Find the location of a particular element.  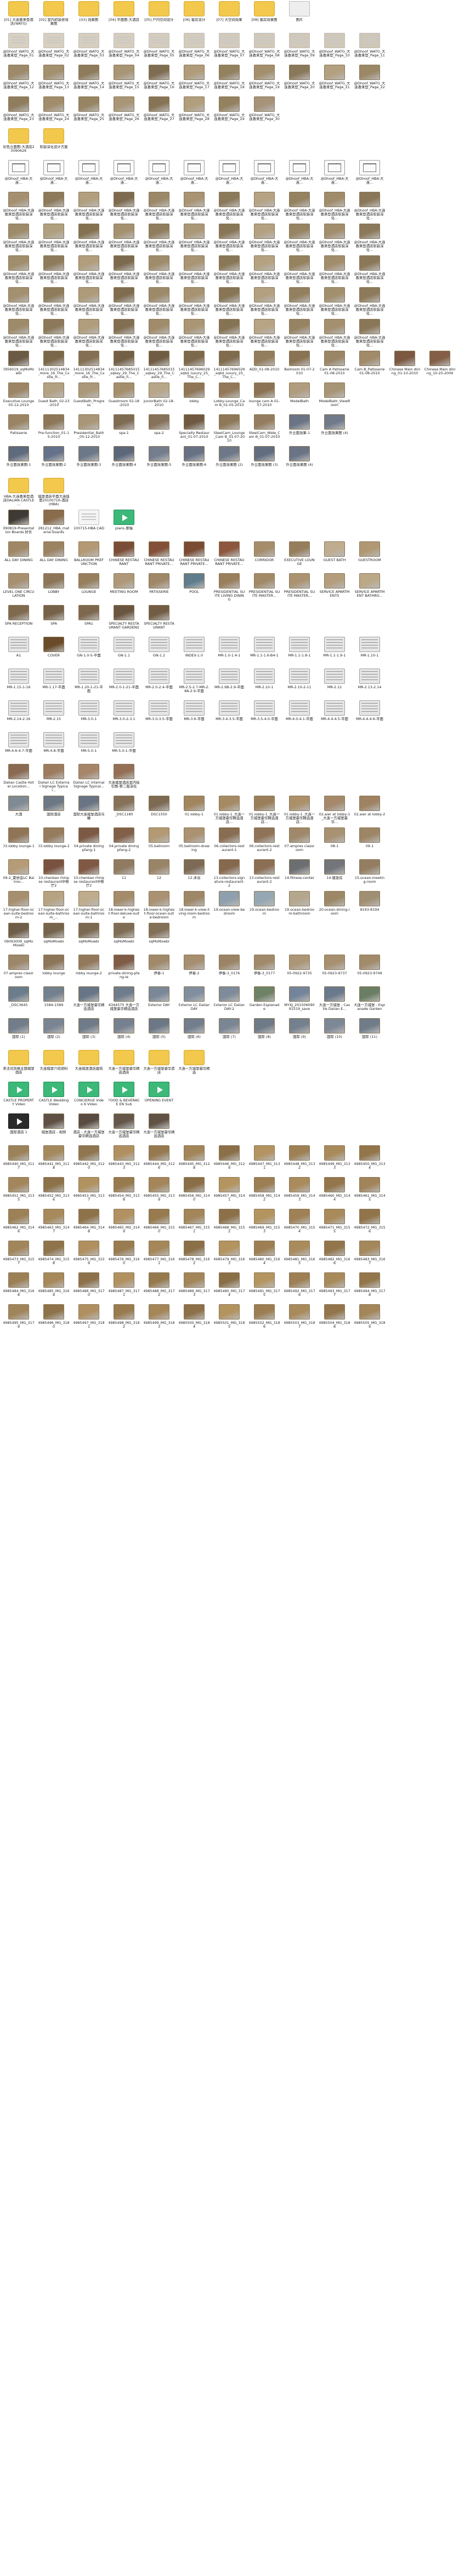

file-item: 外立面效果图 (2) is located at coordinates (230, 461).